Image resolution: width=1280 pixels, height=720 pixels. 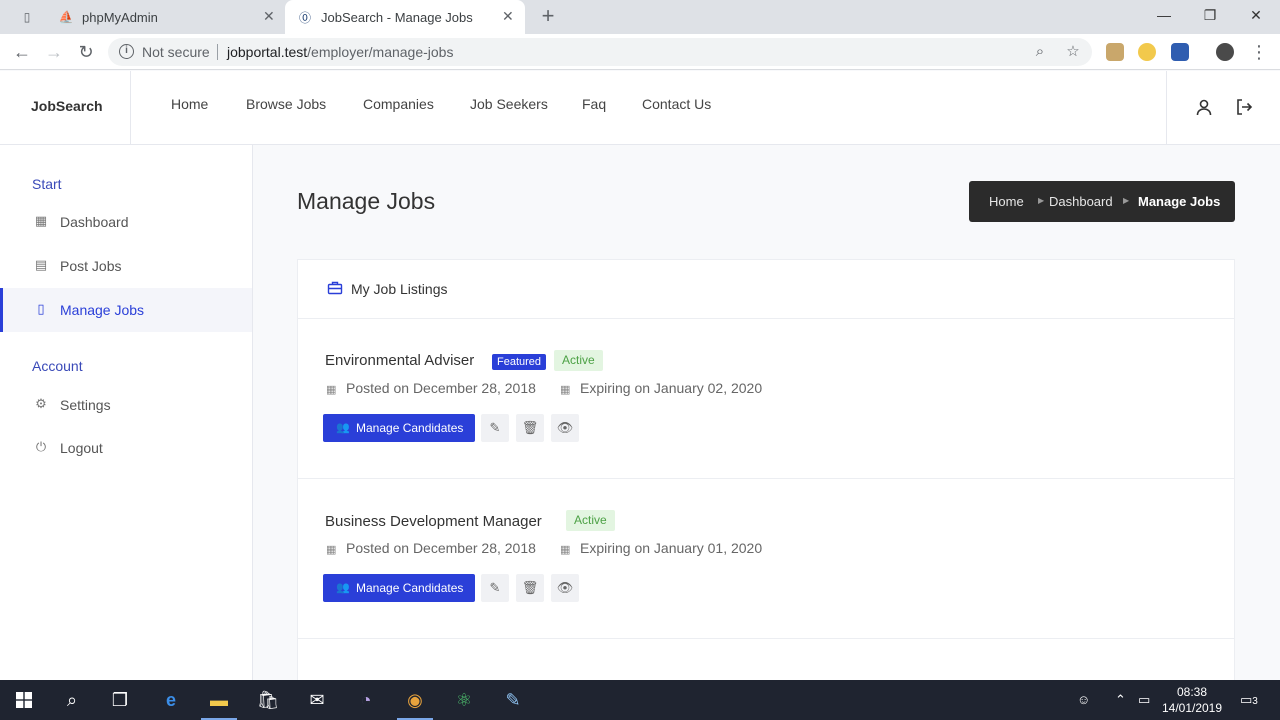 I want to click on panel-title: My Job Listings, so click(x=399, y=289).